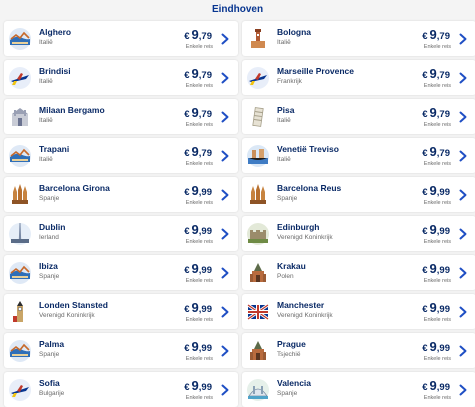 Image resolution: width=475 pixels, height=407 pixels. Describe the element at coordinates (121, 194) in the screenshot. I see `destination-card: Barcelona Girona Spanje €9,99 Enkele reis` at that location.